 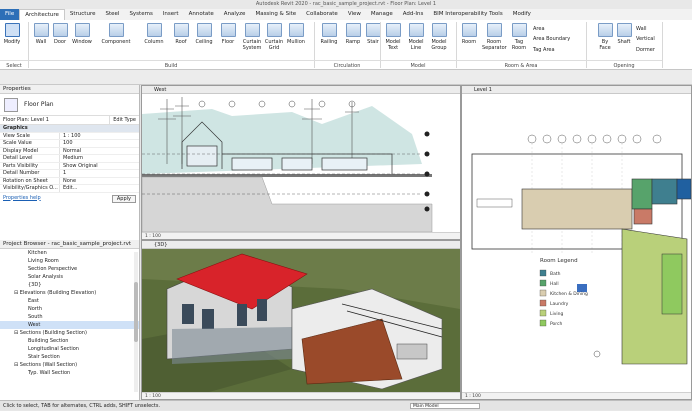 What do you see at coordinates (439, 37) in the screenshot?
I see `model-group-button: Model Group` at bounding box center [439, 37].